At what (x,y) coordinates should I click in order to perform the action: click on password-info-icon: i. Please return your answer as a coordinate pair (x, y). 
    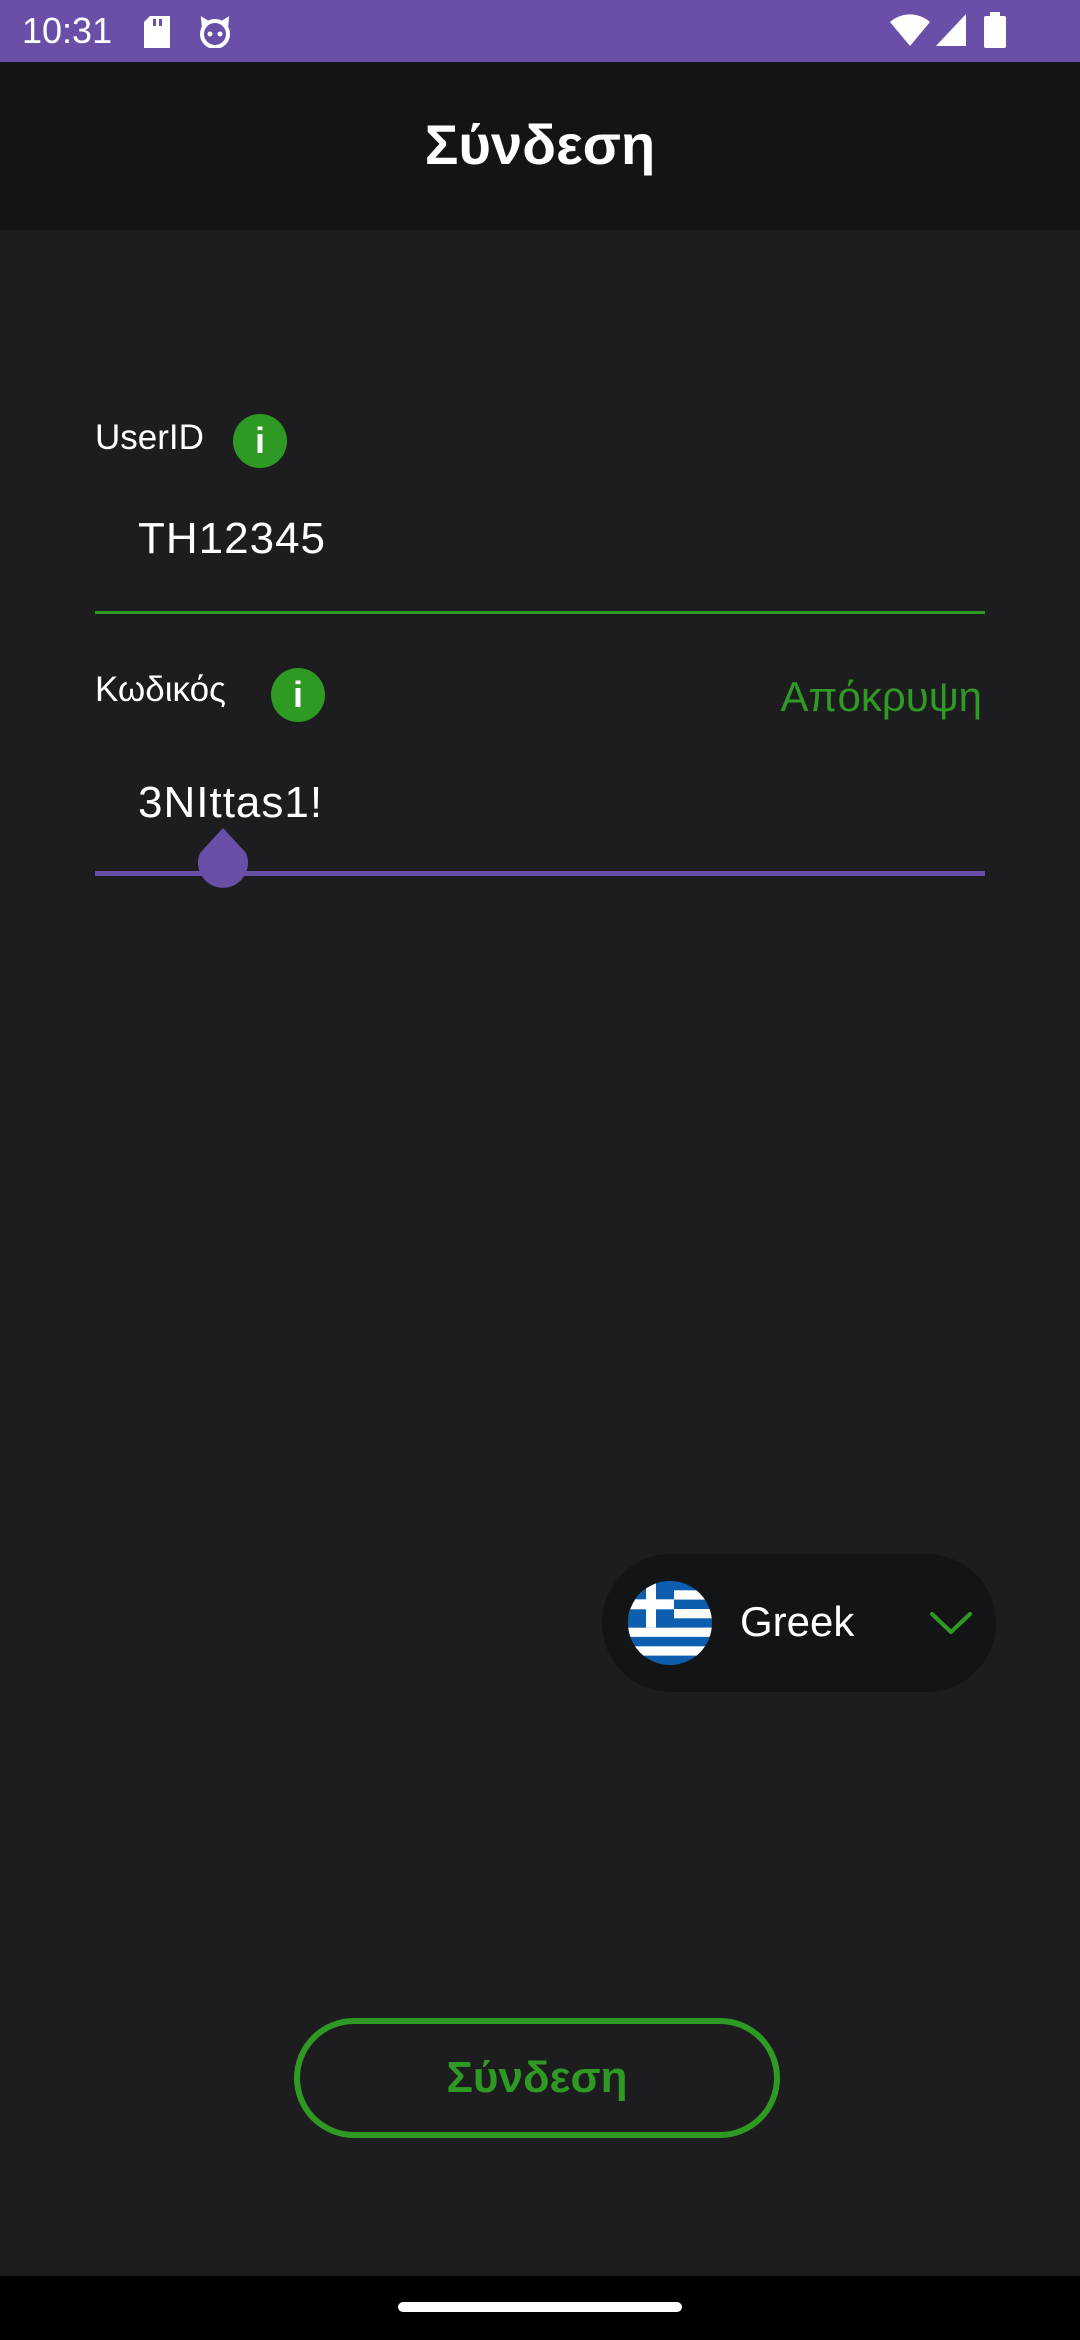
    Looking at the image, I should click on (298, 695).